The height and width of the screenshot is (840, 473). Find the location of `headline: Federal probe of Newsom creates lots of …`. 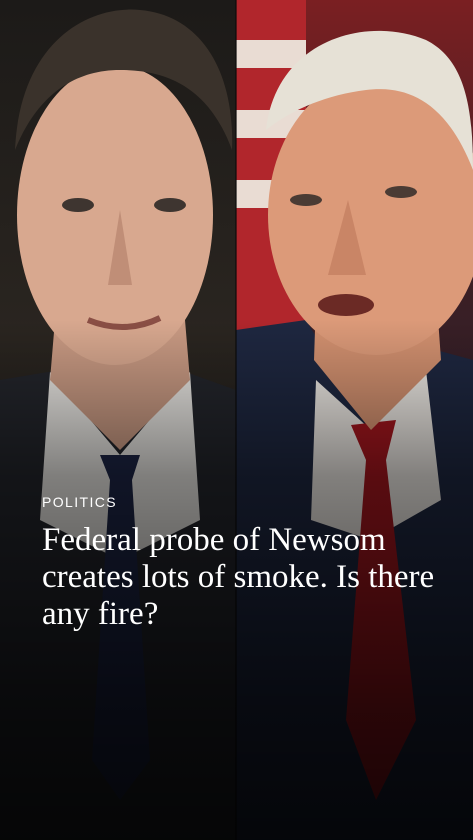

headline: Federal probe of Newsom creates lots of … is located at coordinates (245, 577).